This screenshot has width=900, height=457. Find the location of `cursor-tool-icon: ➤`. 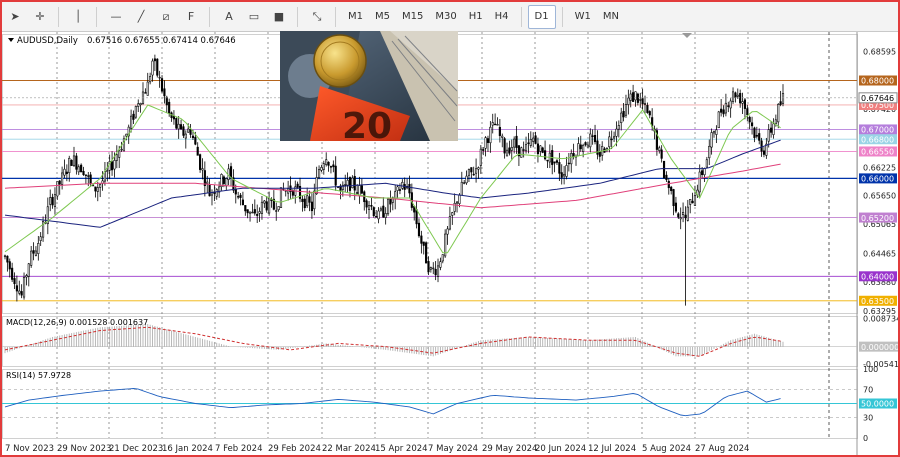

cursor-tool-icon: ➤ is located at coordinates (15, 16).